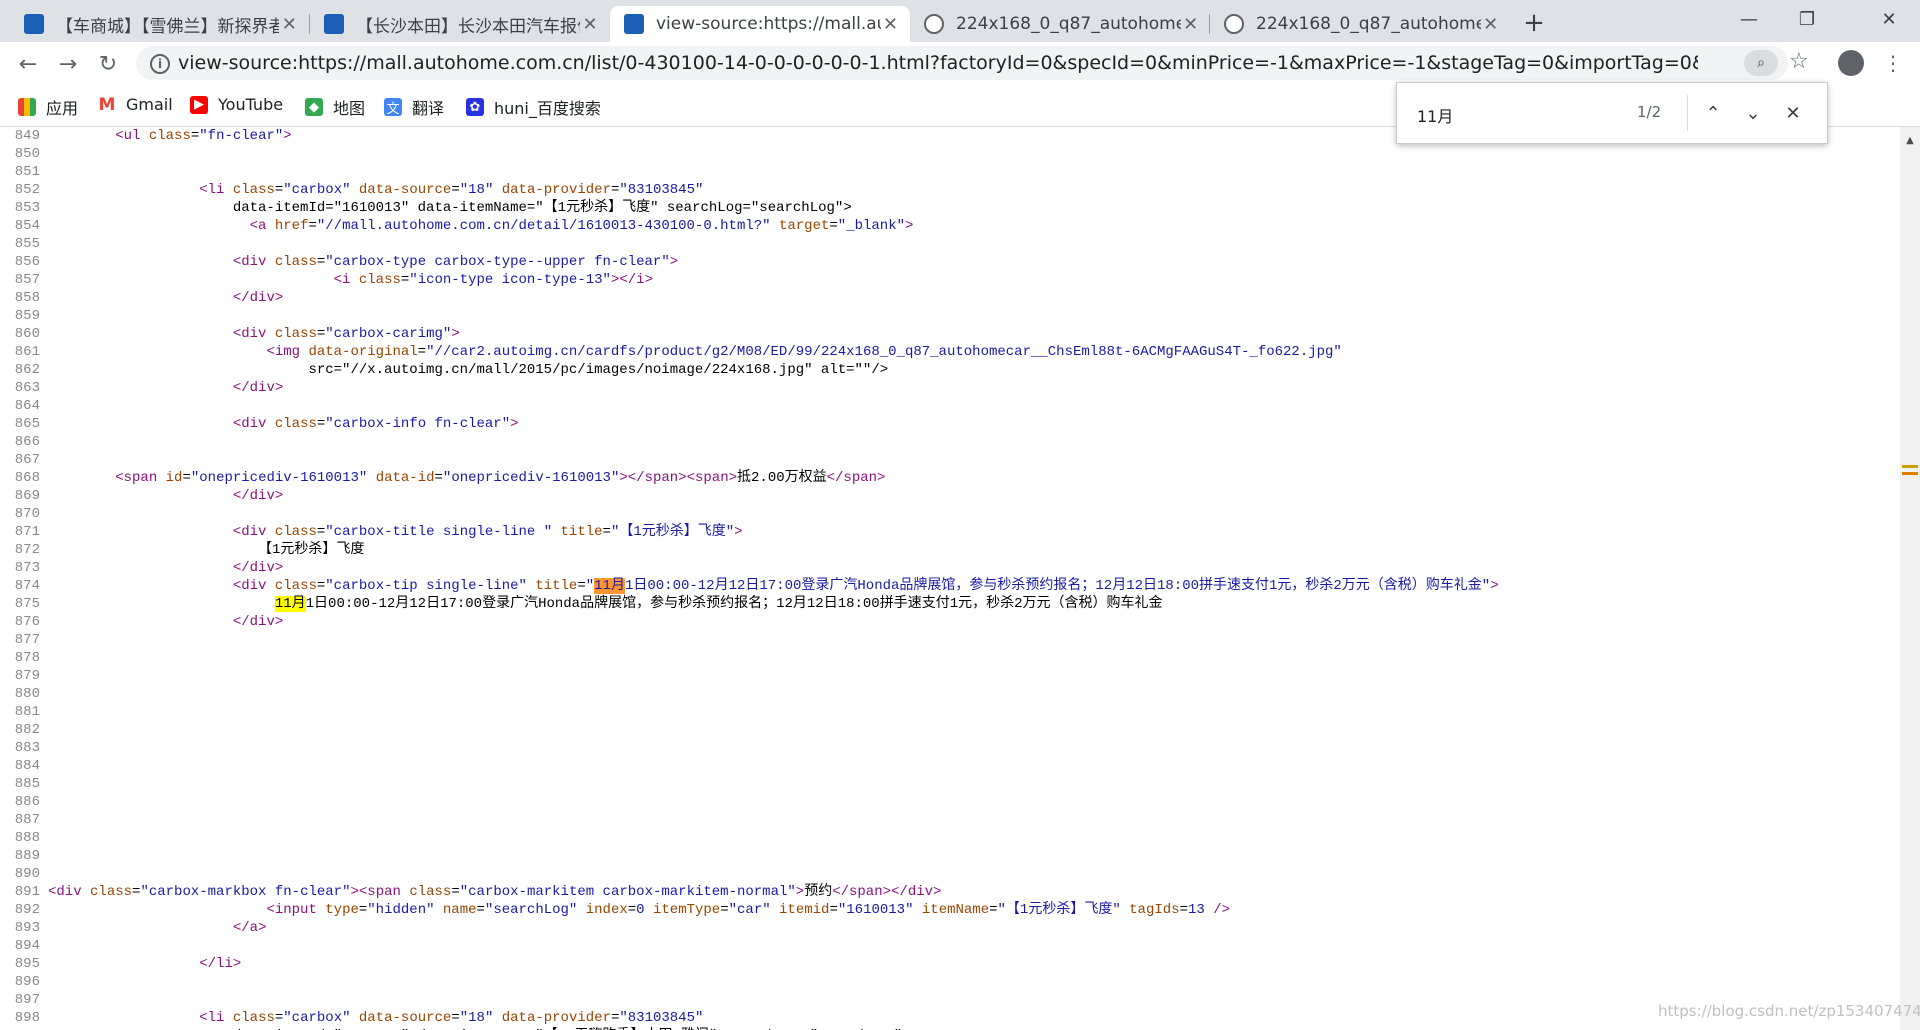  What do you see at coordinates (1435, 115) in the screenshot?
I see `find-input: 11月` at bounding box center [1435, 115].